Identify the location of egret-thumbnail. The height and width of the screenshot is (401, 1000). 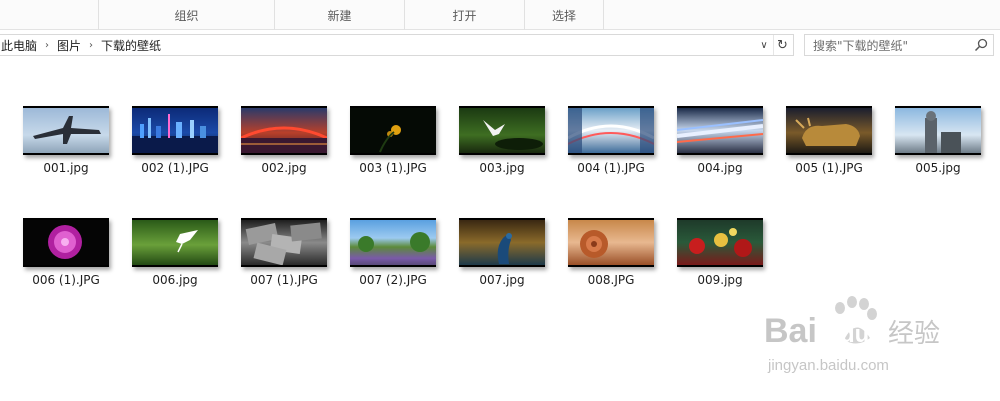
(175, 242).